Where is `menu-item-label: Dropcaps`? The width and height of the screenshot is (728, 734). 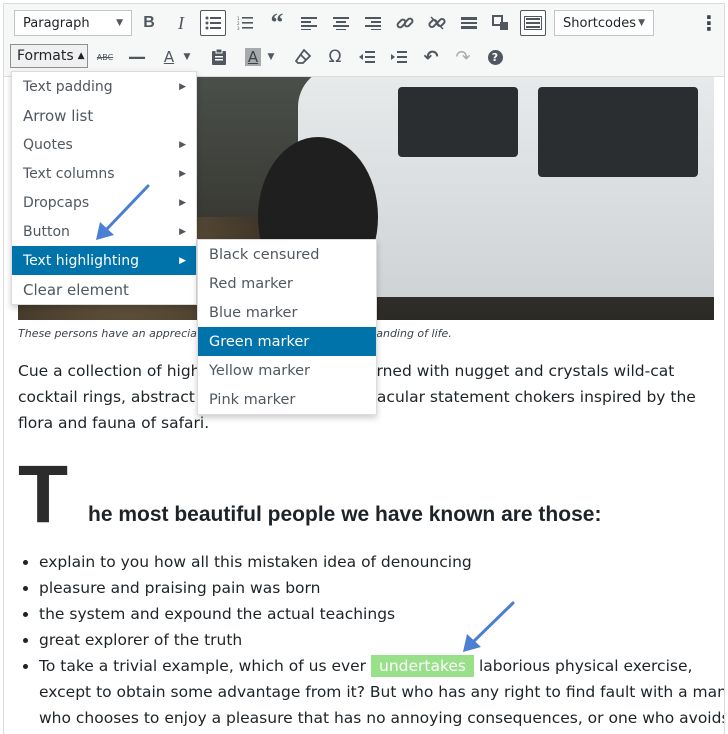 menu-item-label: Dropcaps is located at coordinates (56, 202).